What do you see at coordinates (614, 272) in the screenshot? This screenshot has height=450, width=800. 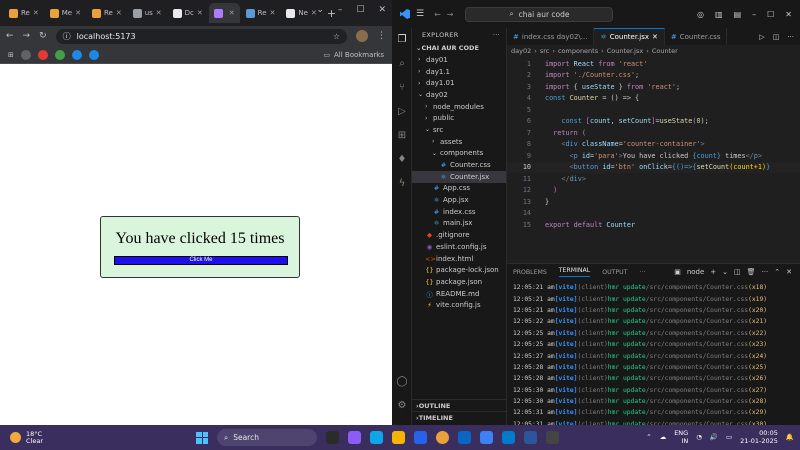 I see `tab-output: OUTPUT` at bounding box center [614, 272].